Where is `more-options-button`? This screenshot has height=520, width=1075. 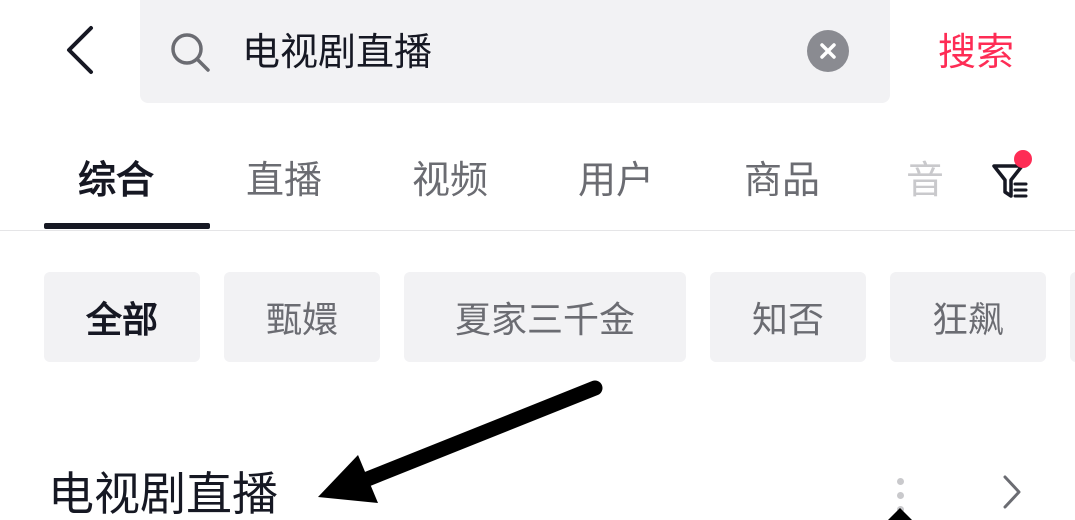 more-options-button is located at coordinates (900, 495).